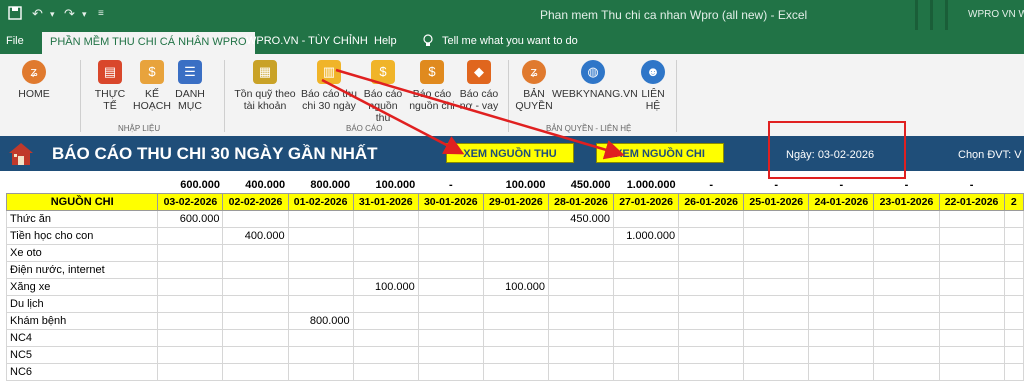 The width and height of the screenshot is (1024, 381). Describe the element at coordinates (393, 116) in the screenshot. I see `arrow-to-nguon-thu` at that location.